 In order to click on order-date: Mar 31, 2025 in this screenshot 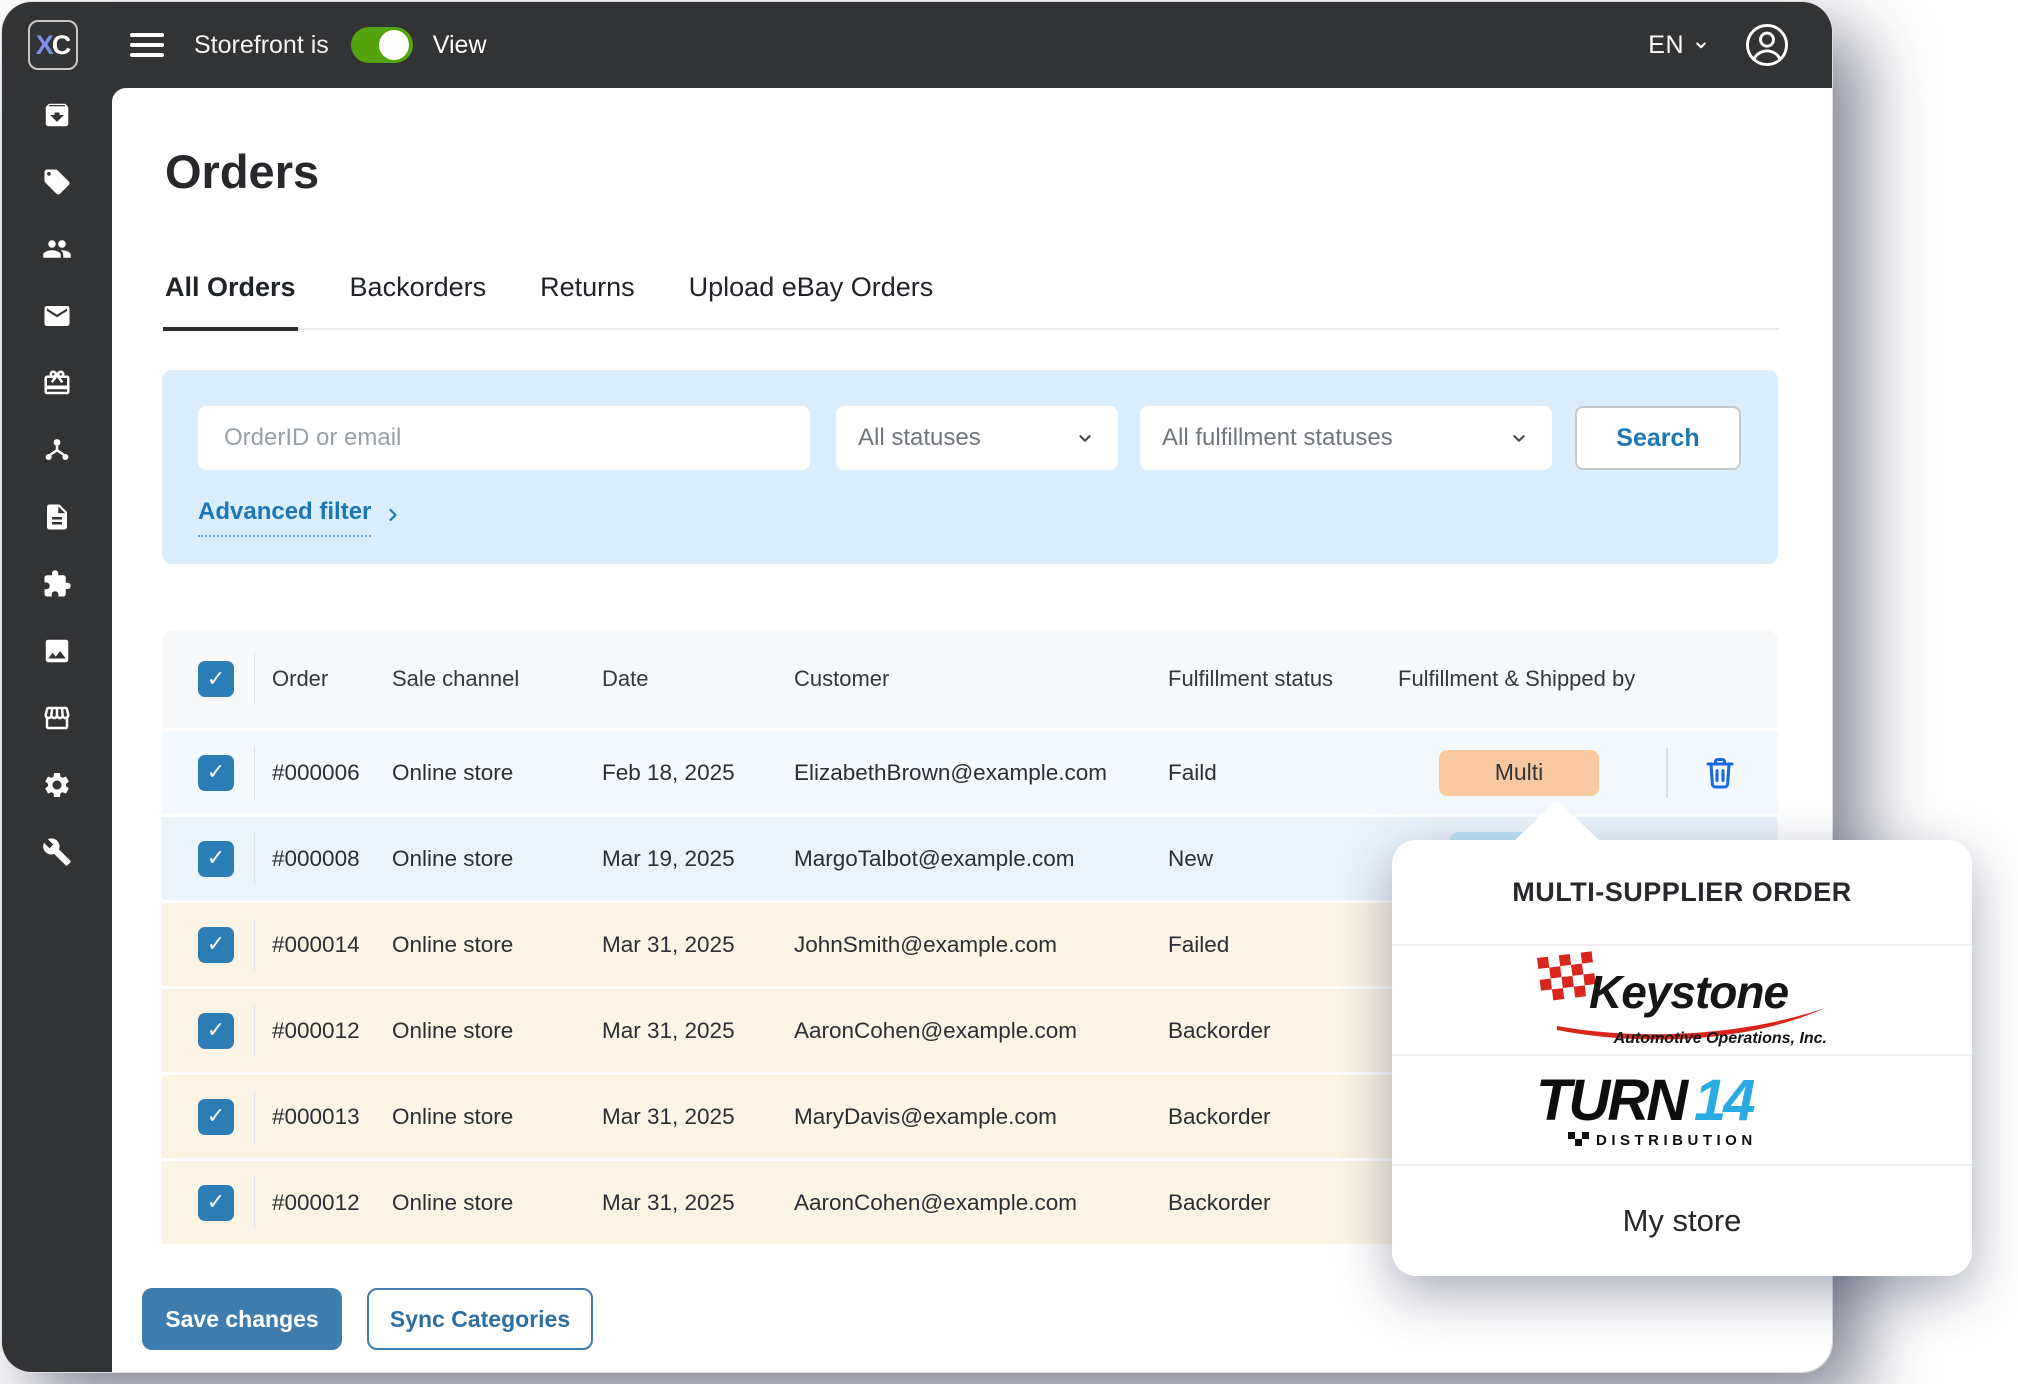, I will do `click(668, 1030)`.